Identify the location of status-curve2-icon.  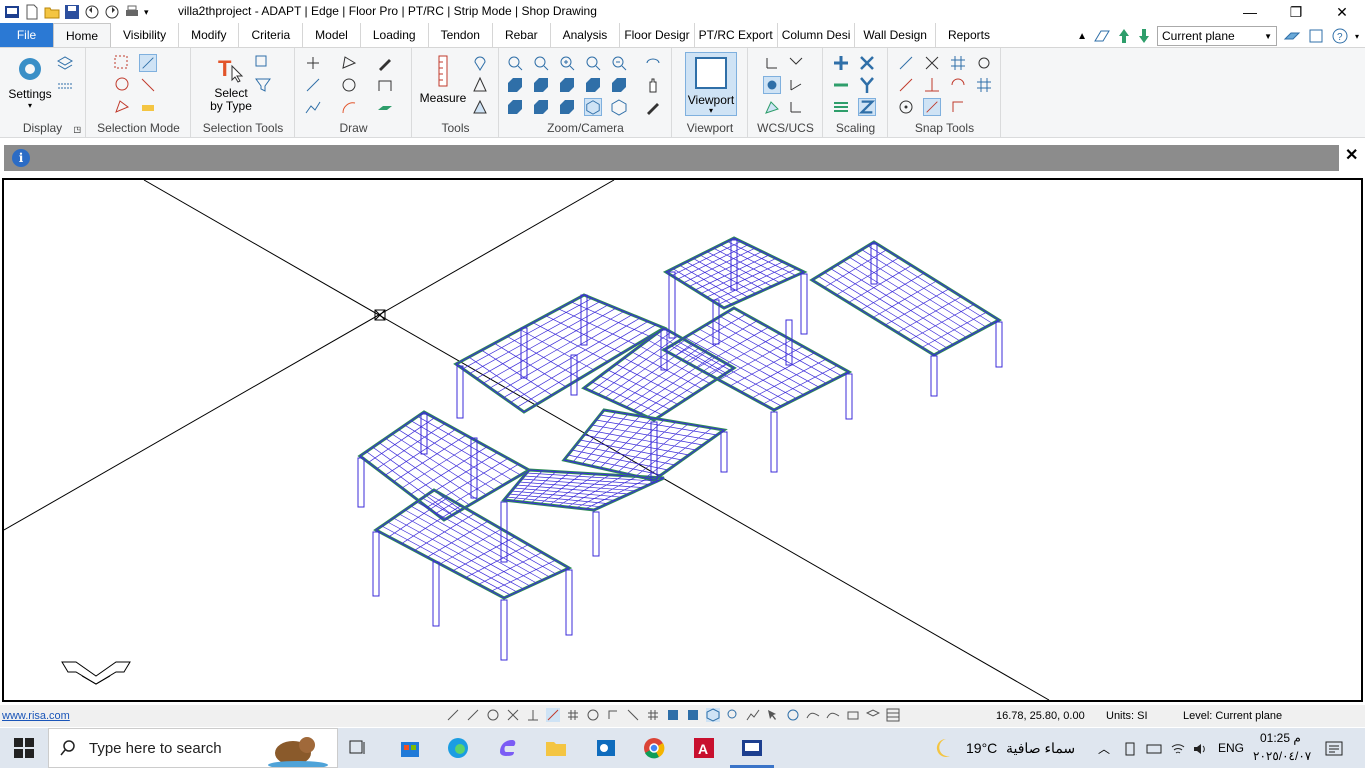
(833, 715).